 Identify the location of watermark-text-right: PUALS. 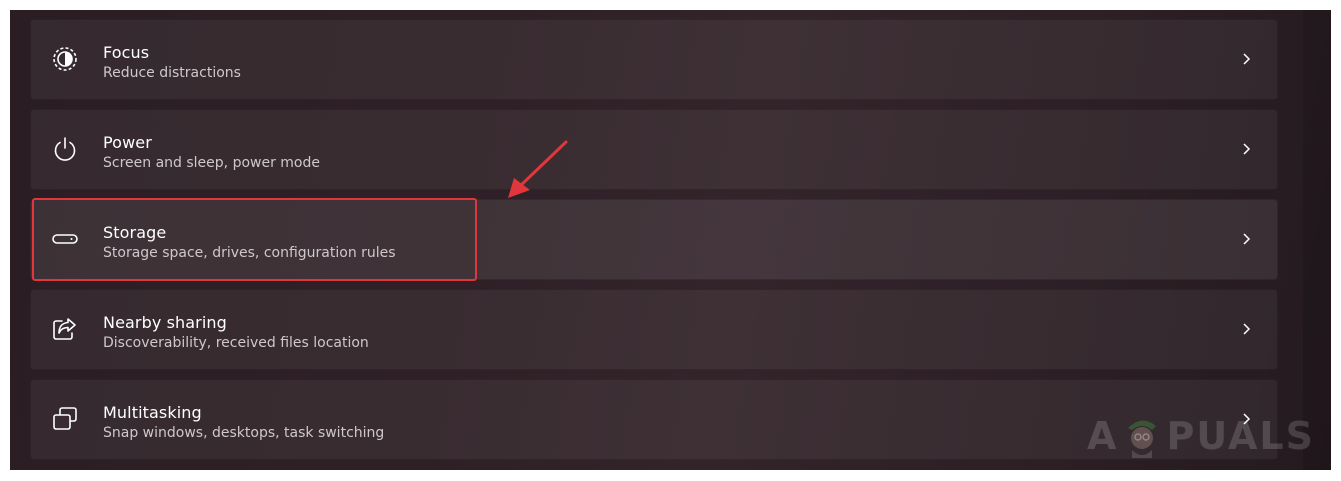
(1240, 436).